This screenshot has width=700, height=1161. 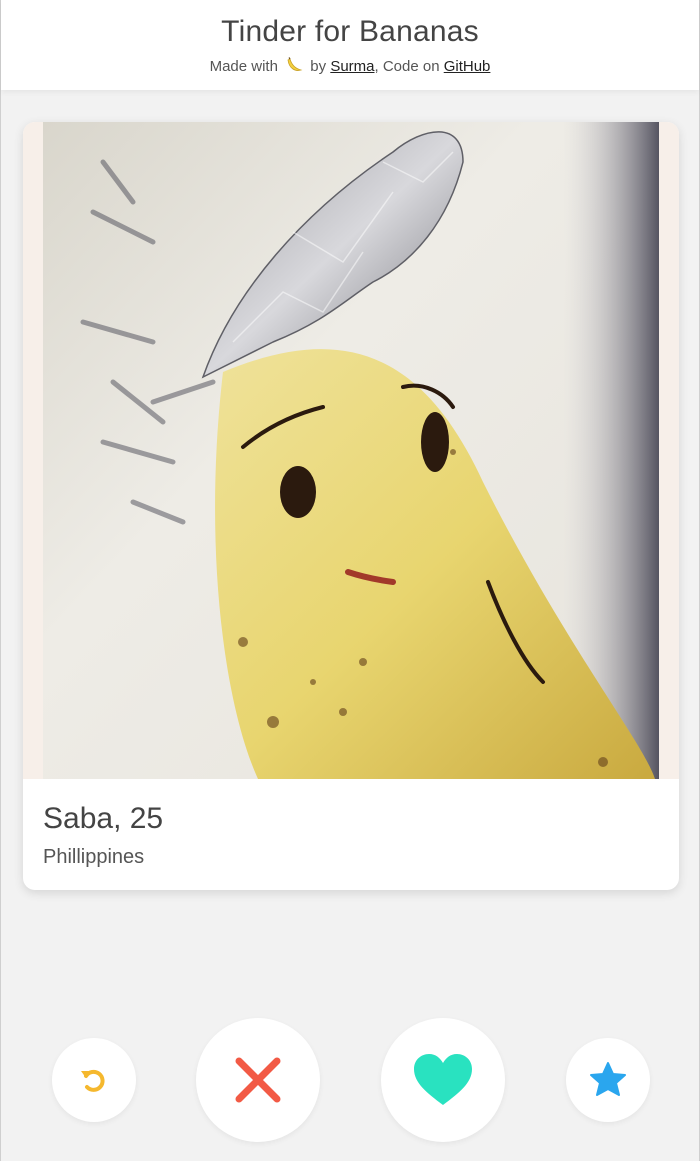 I want to click on profile-location: Phillippines, so click(x=94, y=857).